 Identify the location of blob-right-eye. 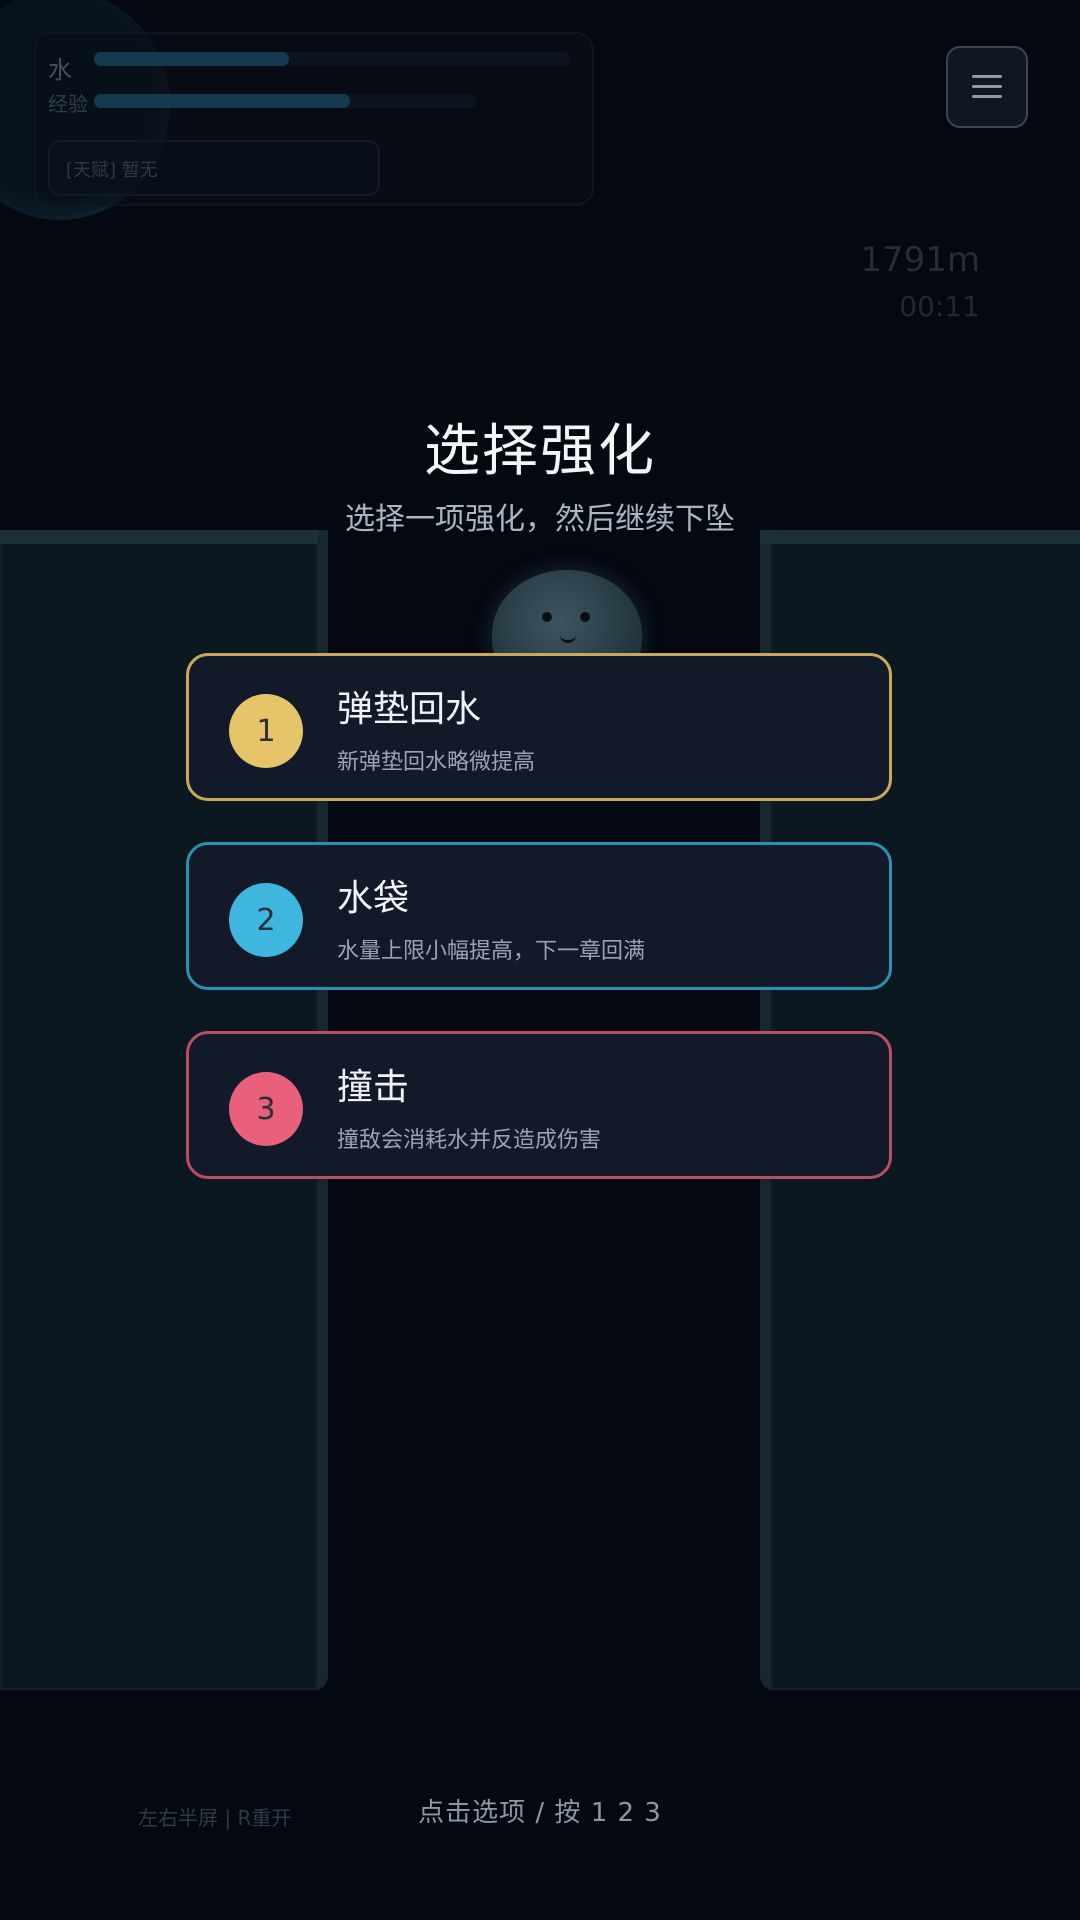
(585, 617).